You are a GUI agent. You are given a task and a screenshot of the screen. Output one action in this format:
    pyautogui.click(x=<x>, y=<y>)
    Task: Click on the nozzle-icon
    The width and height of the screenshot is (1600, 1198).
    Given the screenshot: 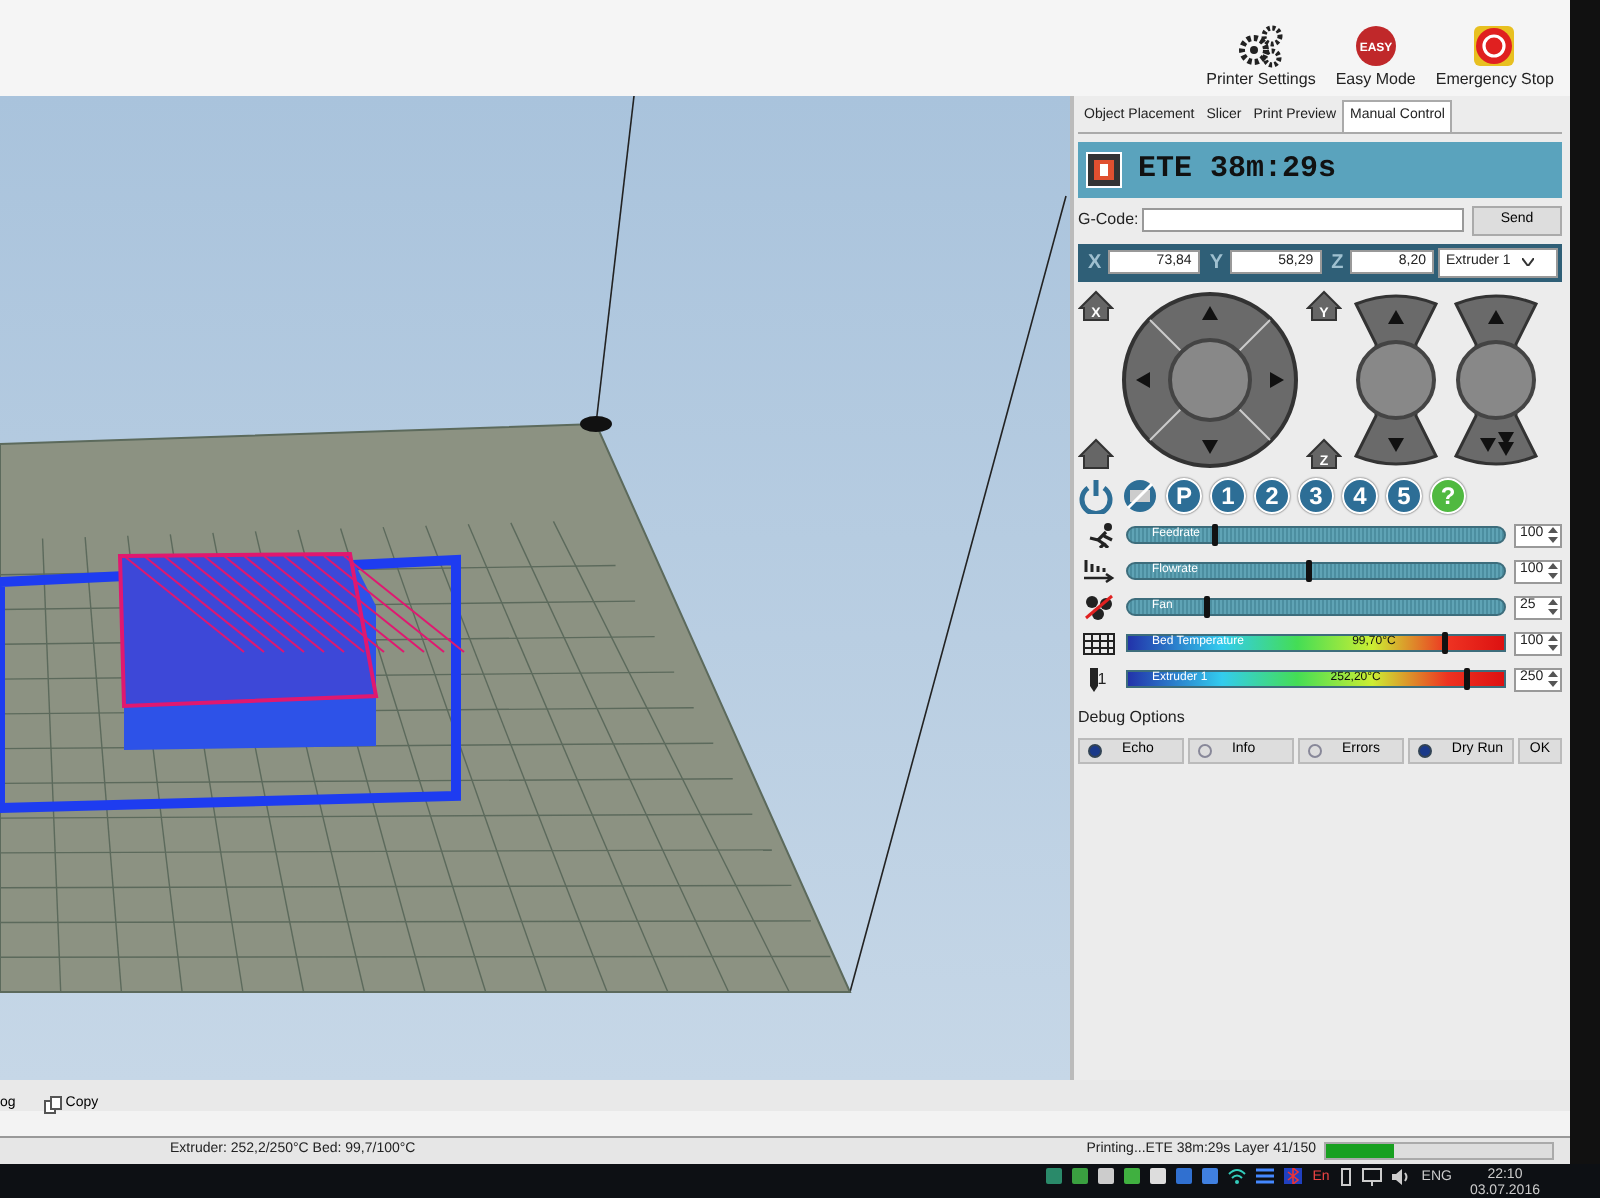 What is the action you would take?
    pyautogui.click(x=1093, y=679)
    